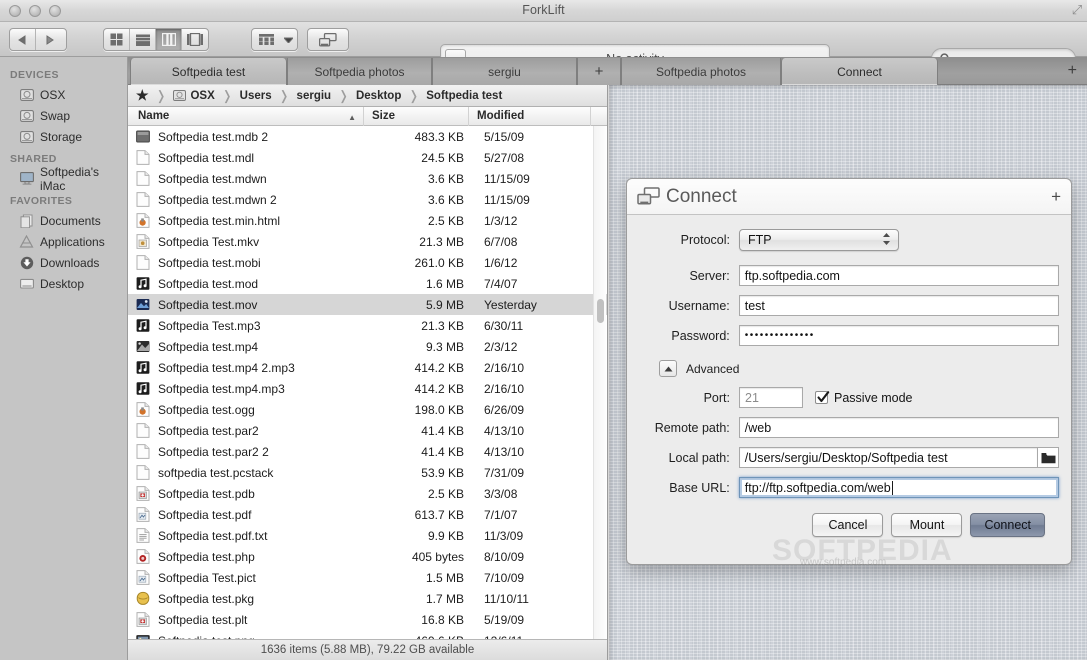 Image resolution: width=1087 pixels, height=660 pixels. I want to click on table-row: Softpedia Test.mkv 21.3 MB 6/7/08, so click(367, 241).